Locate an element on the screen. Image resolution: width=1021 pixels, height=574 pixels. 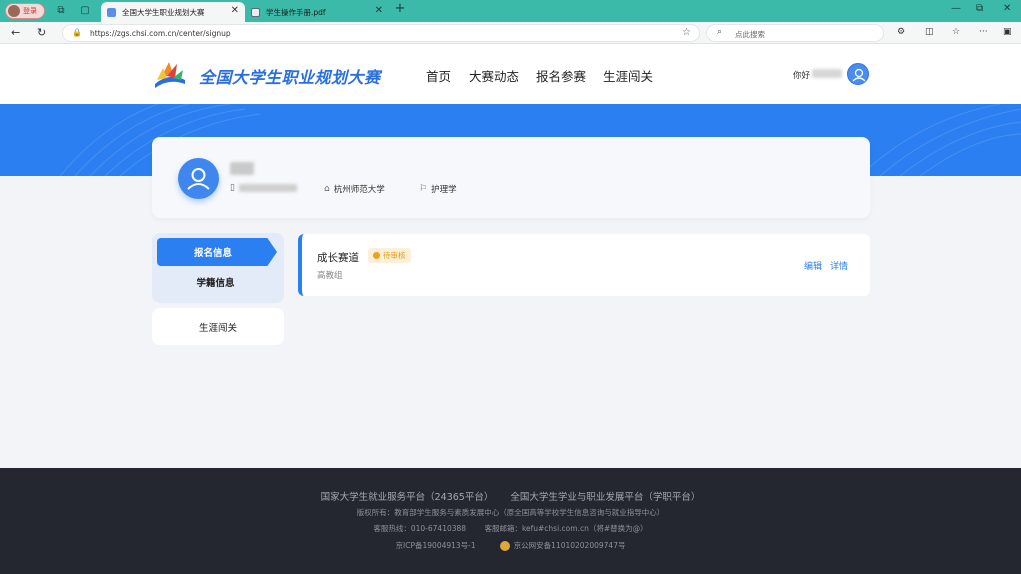
major-icon: ⚐ is located at coordinates (423, 189).